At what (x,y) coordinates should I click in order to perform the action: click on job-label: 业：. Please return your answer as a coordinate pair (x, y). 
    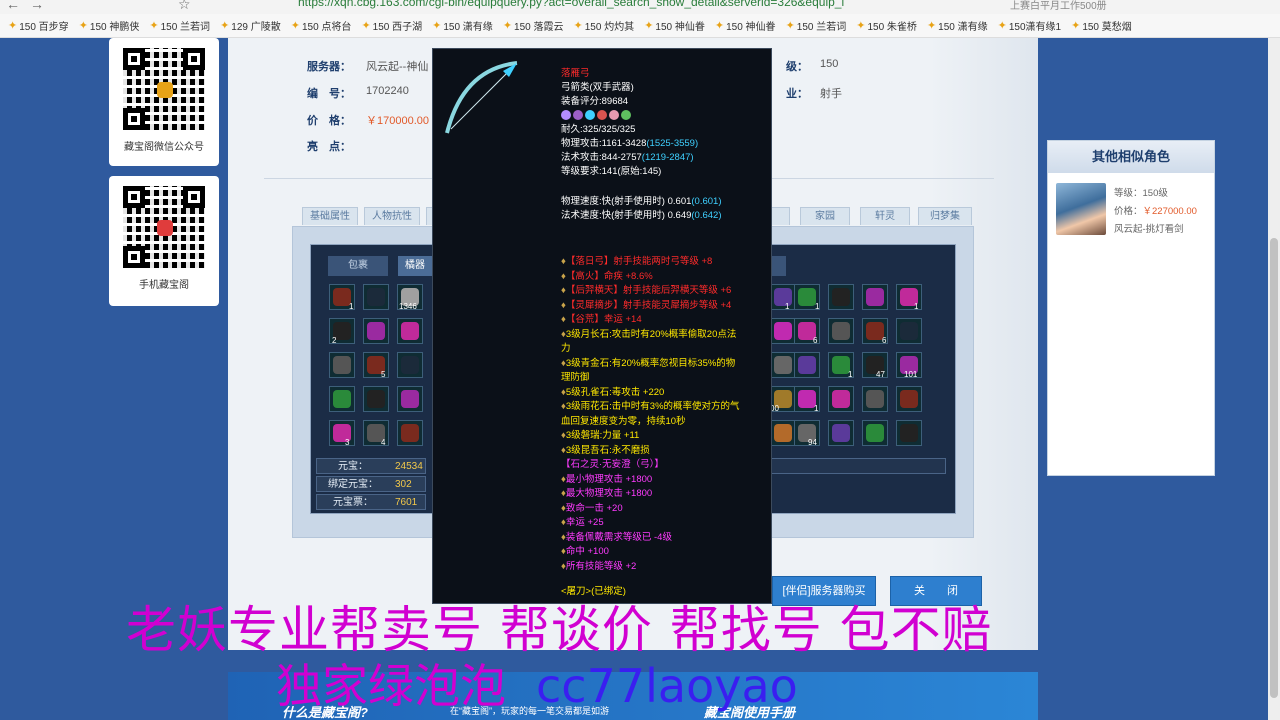
    Looking at the image, I should click on (797, 94).